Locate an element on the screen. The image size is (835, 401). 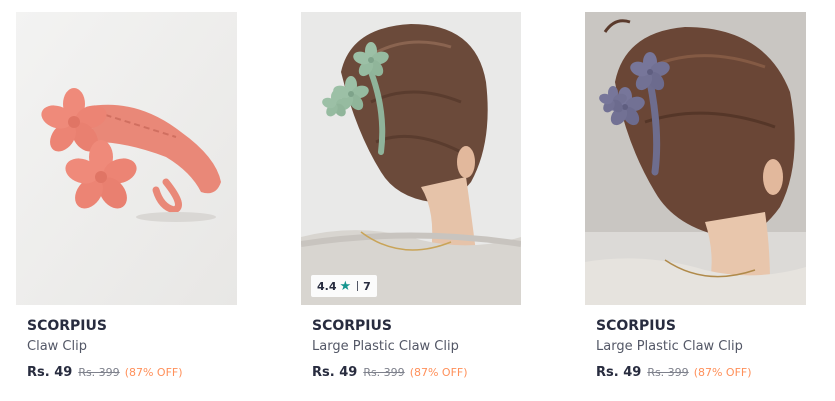
rating-value: 4.4 is located at coordinates (327, 286).